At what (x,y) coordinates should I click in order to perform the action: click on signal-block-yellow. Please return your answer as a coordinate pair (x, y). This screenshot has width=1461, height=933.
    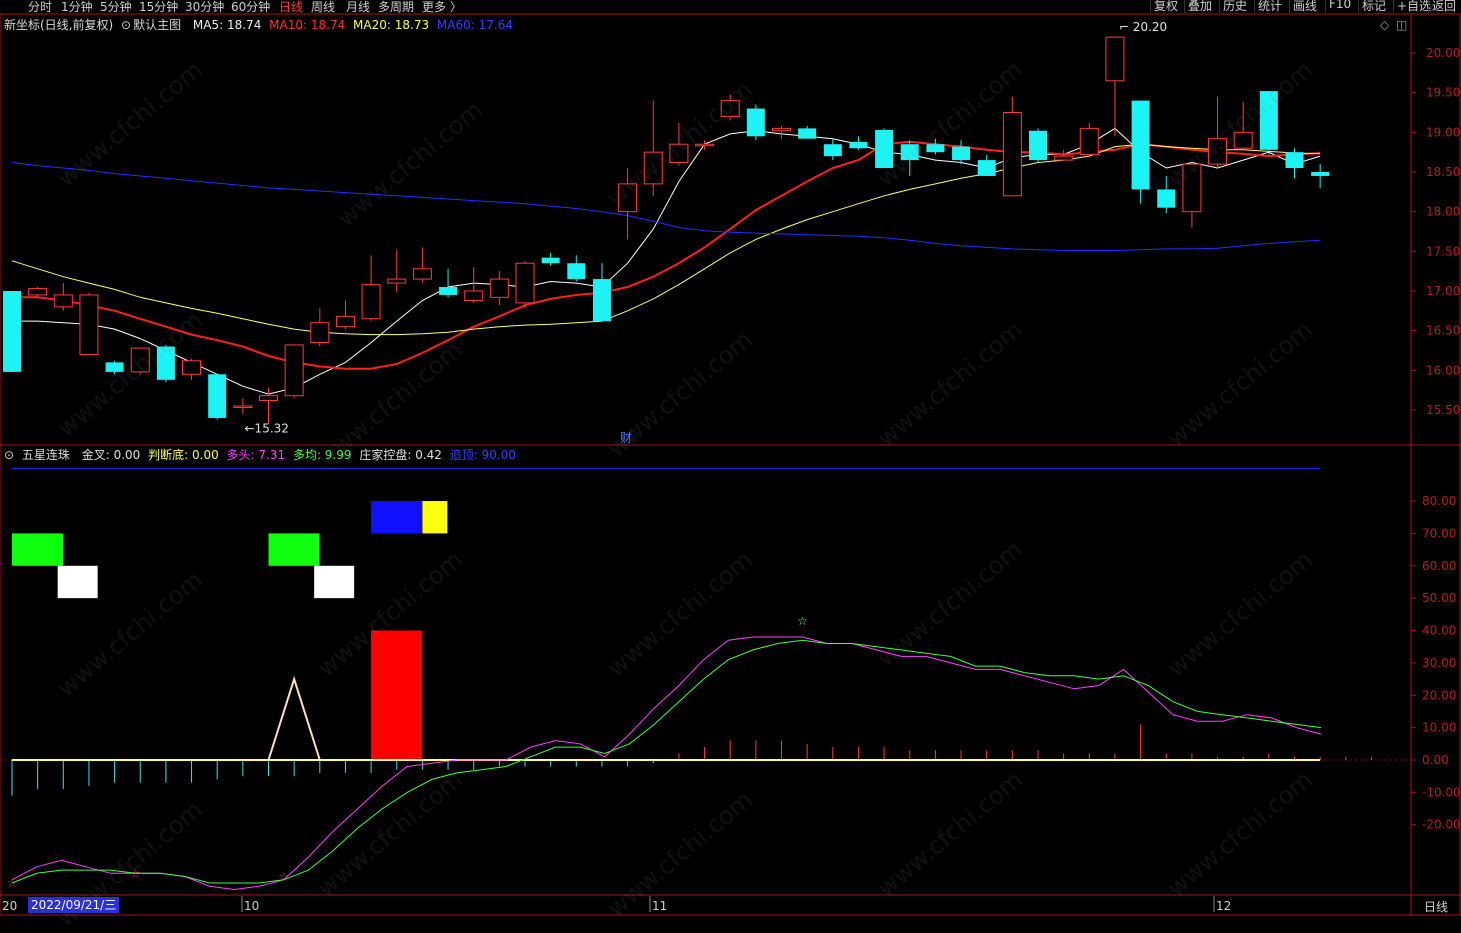
    Looking at the image, I should click on (435, 517).